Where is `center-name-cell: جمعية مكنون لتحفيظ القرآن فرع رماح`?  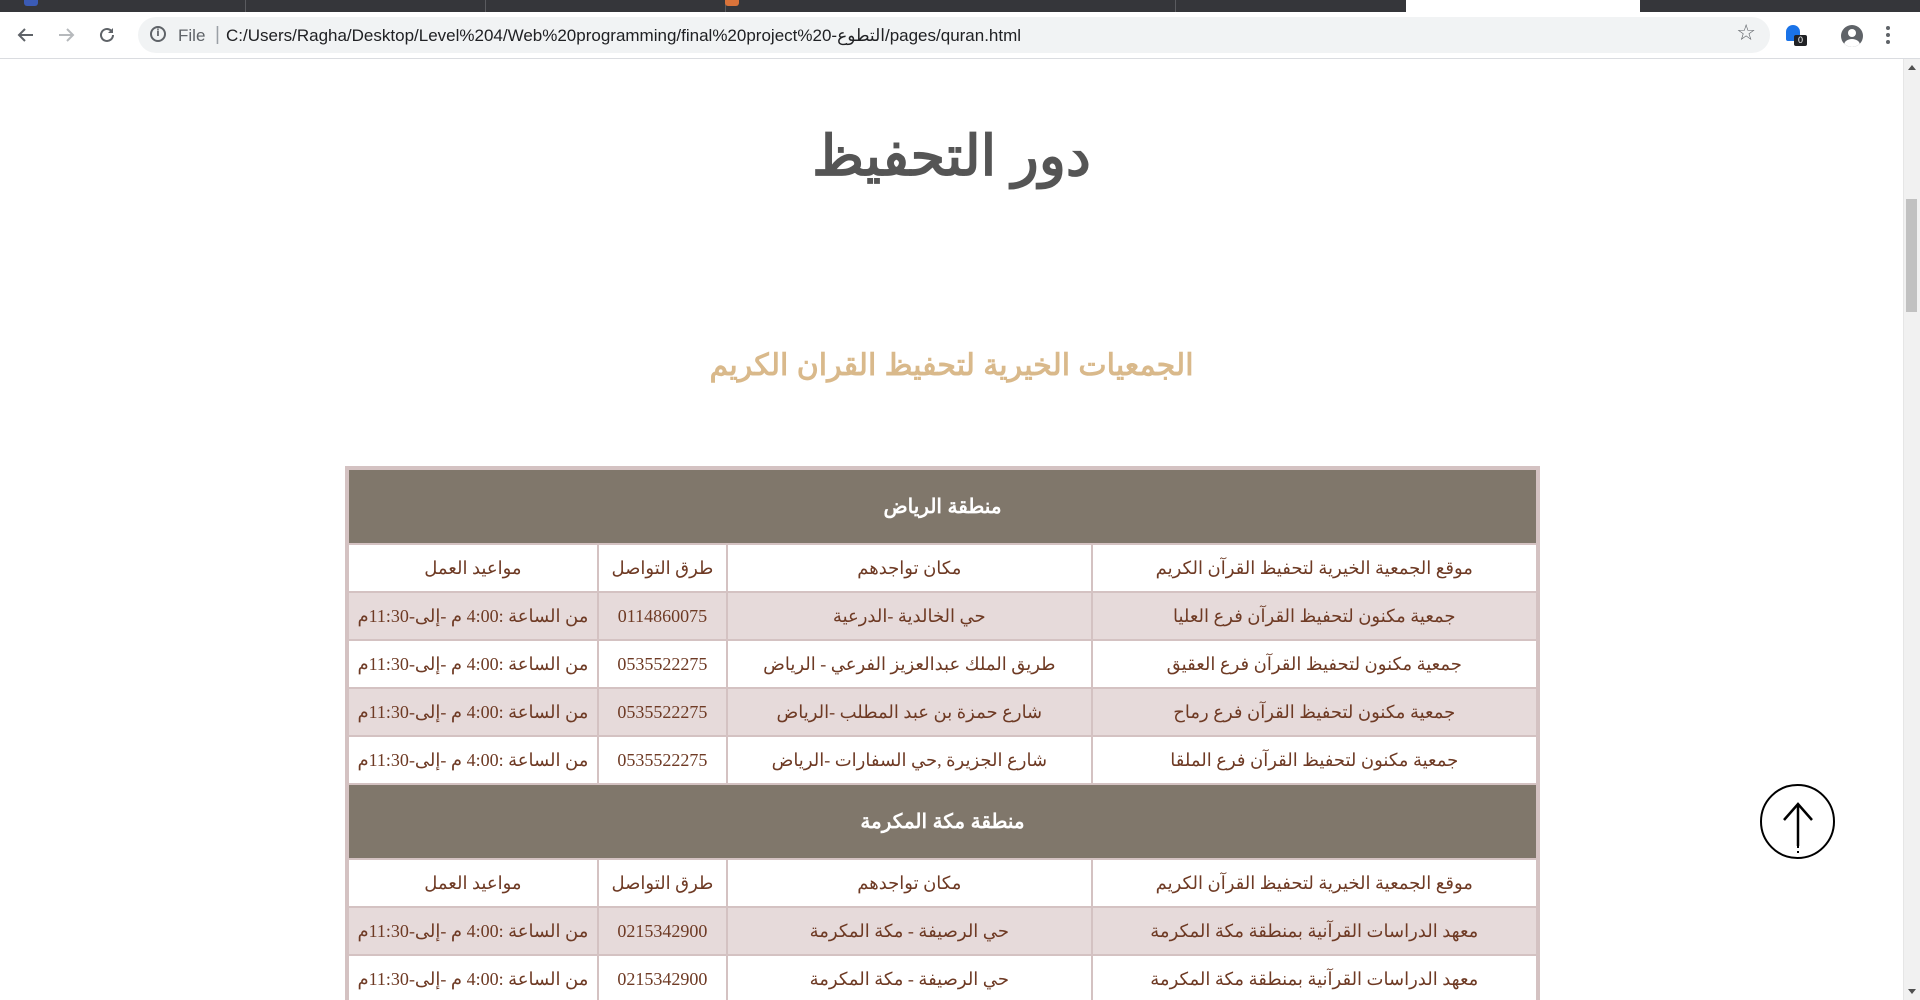 center-name-cell: جمعية مكنون لتحفيظ القرآن فرع رماح is located at coordinates (1314, 712).